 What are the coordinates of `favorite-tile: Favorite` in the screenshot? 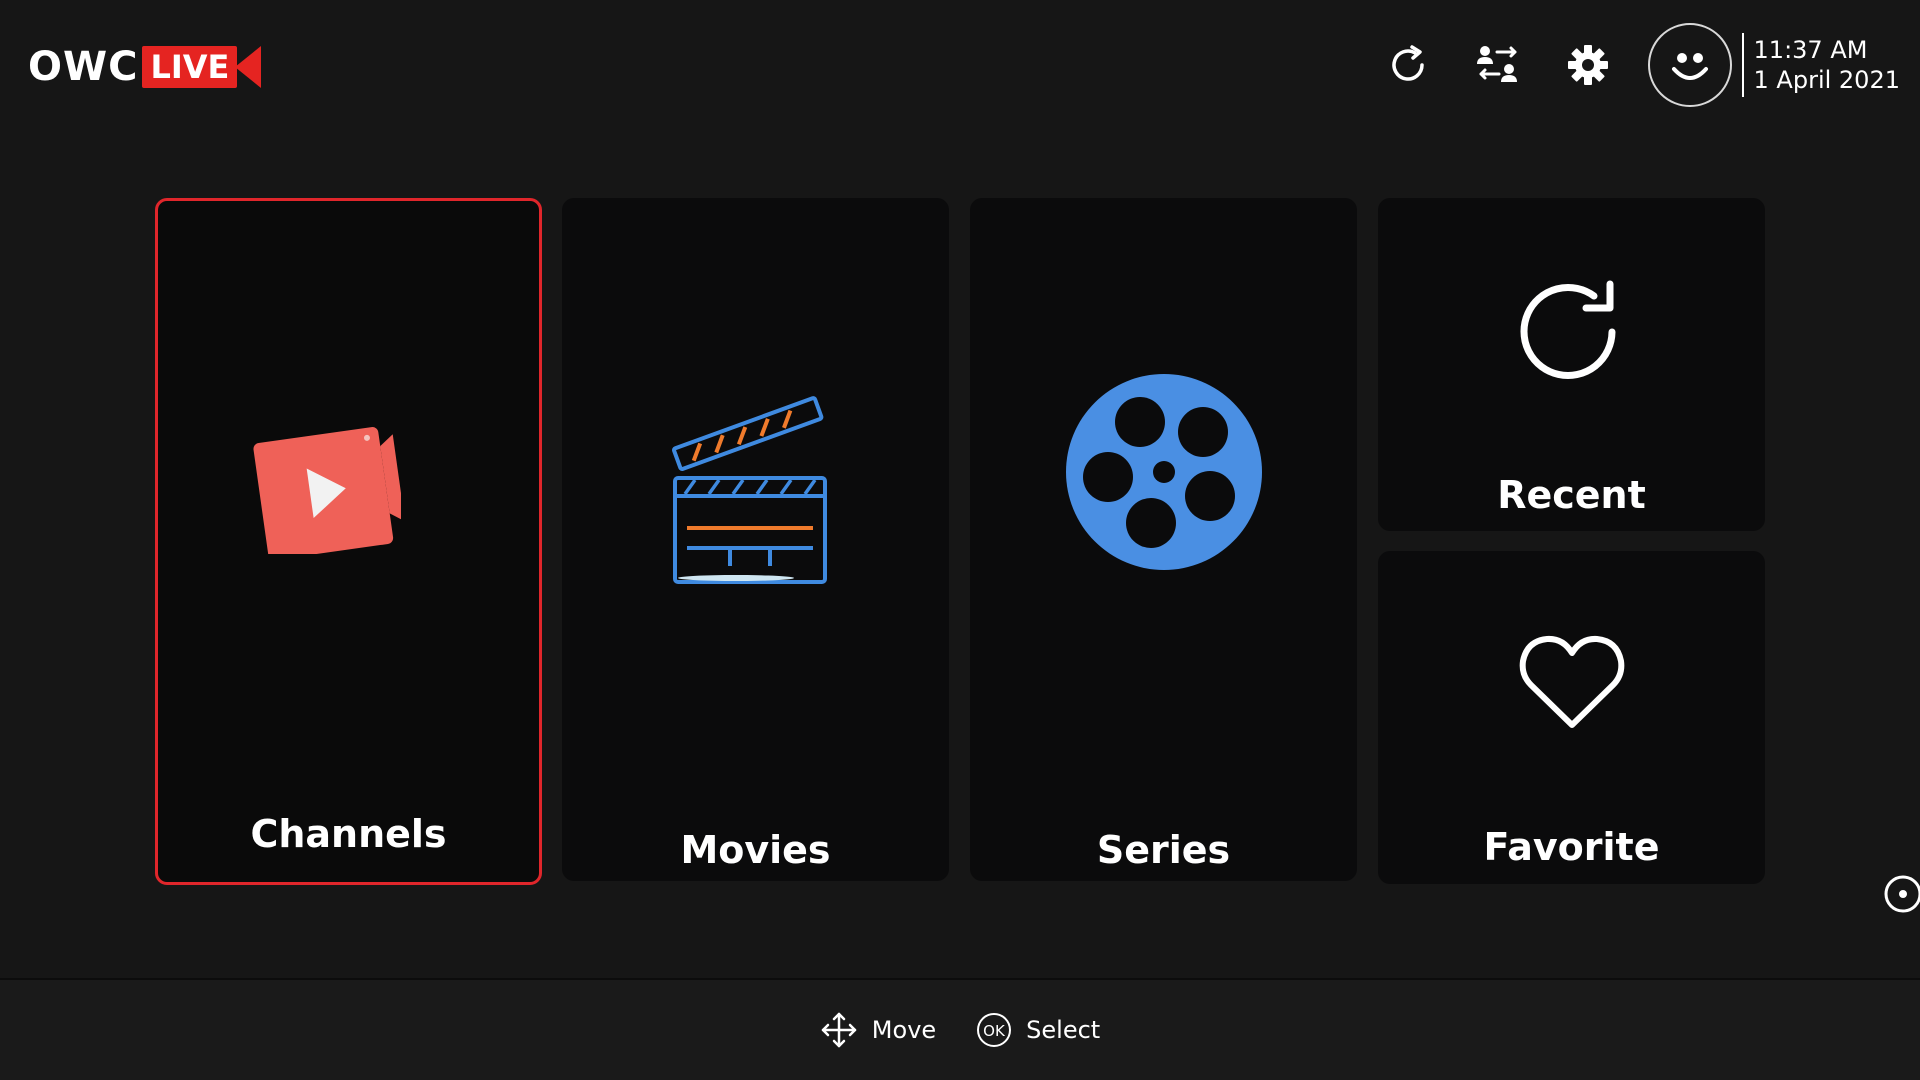 It's located at (1571, 717).